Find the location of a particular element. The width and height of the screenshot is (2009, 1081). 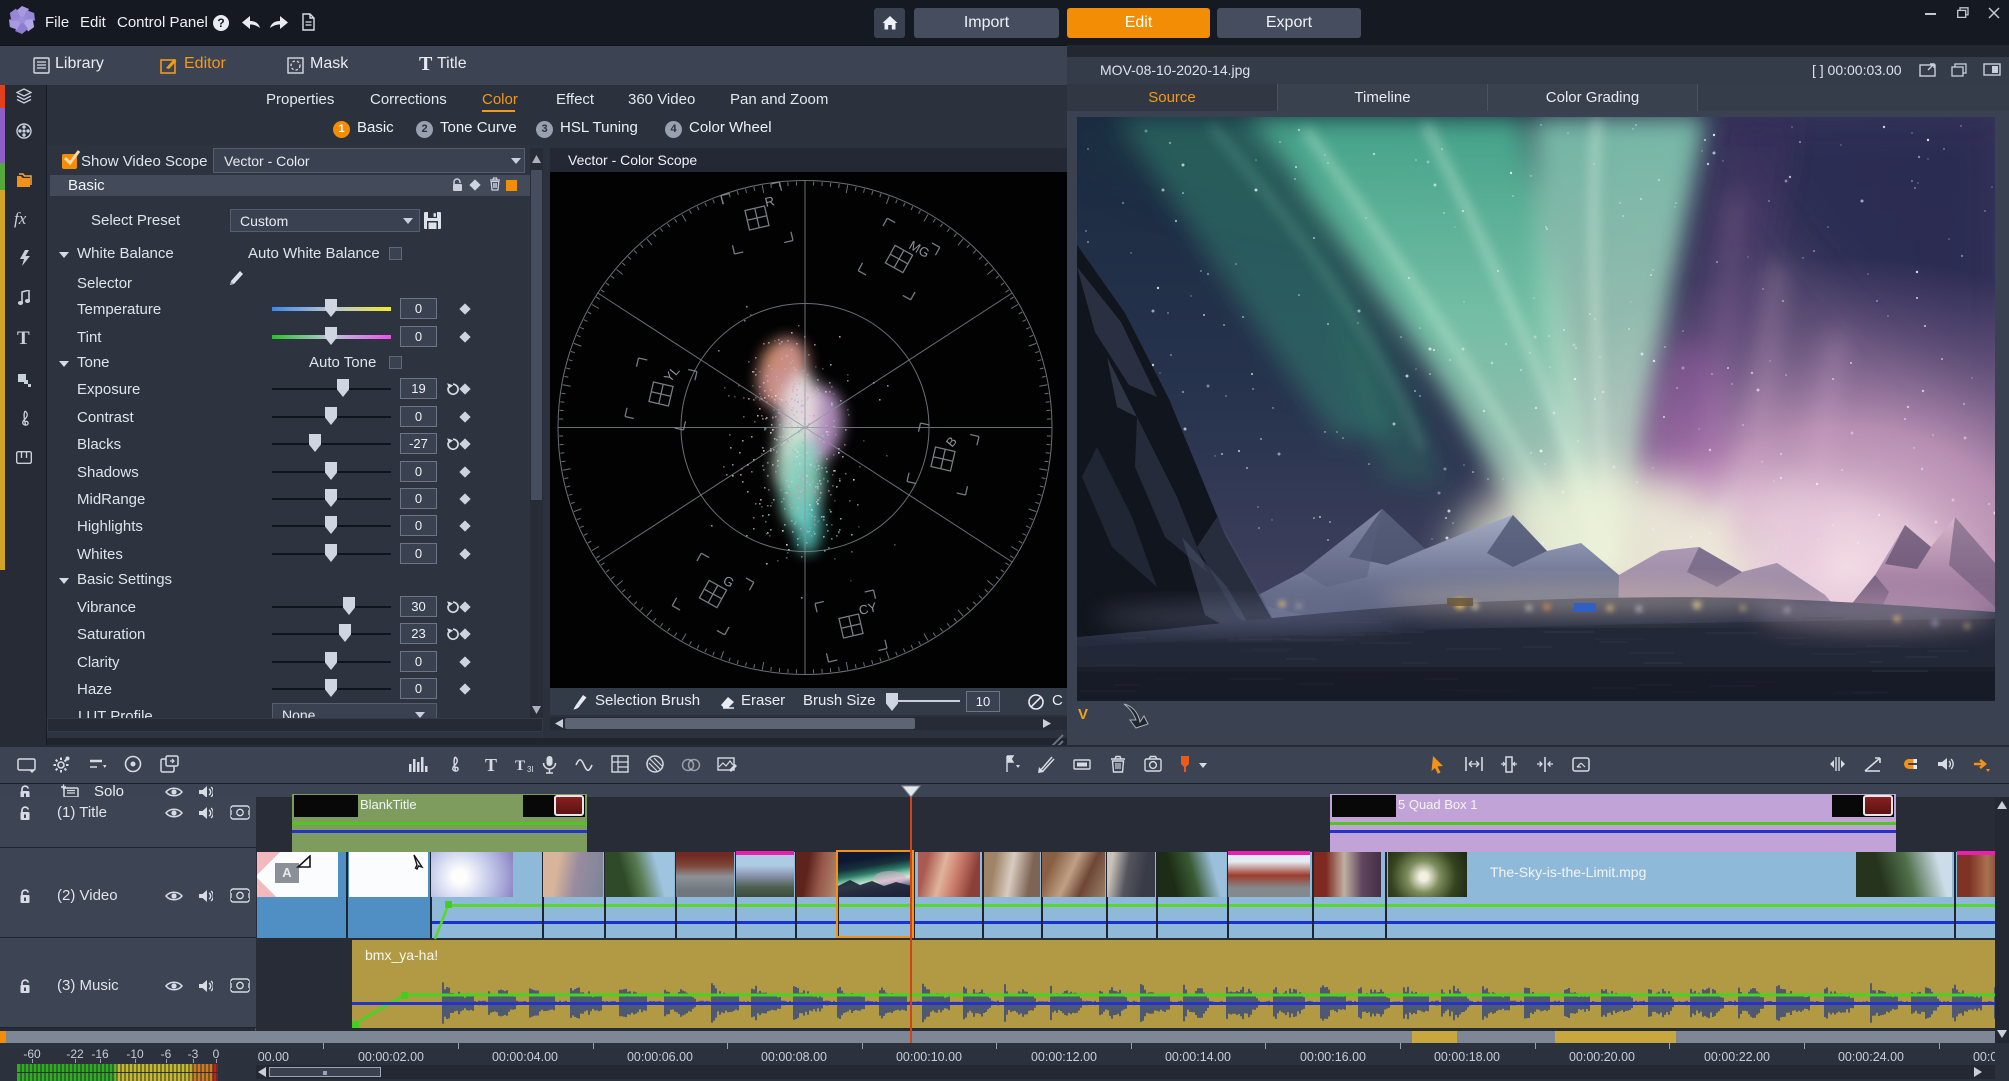

svg-text: CY is located at coordinates (867, 608).